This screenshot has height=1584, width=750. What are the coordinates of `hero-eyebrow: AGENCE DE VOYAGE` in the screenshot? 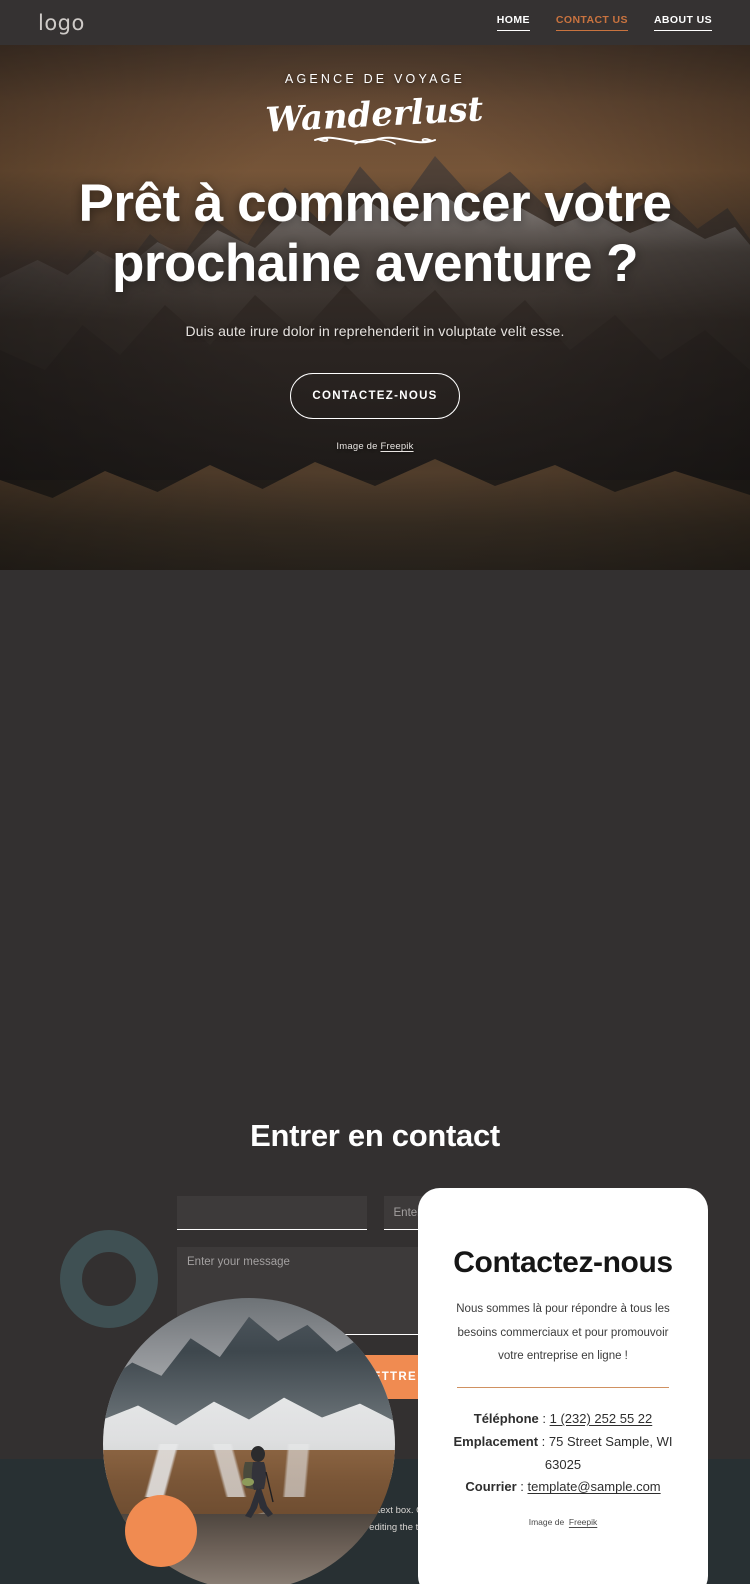 It's located at (375, 79).